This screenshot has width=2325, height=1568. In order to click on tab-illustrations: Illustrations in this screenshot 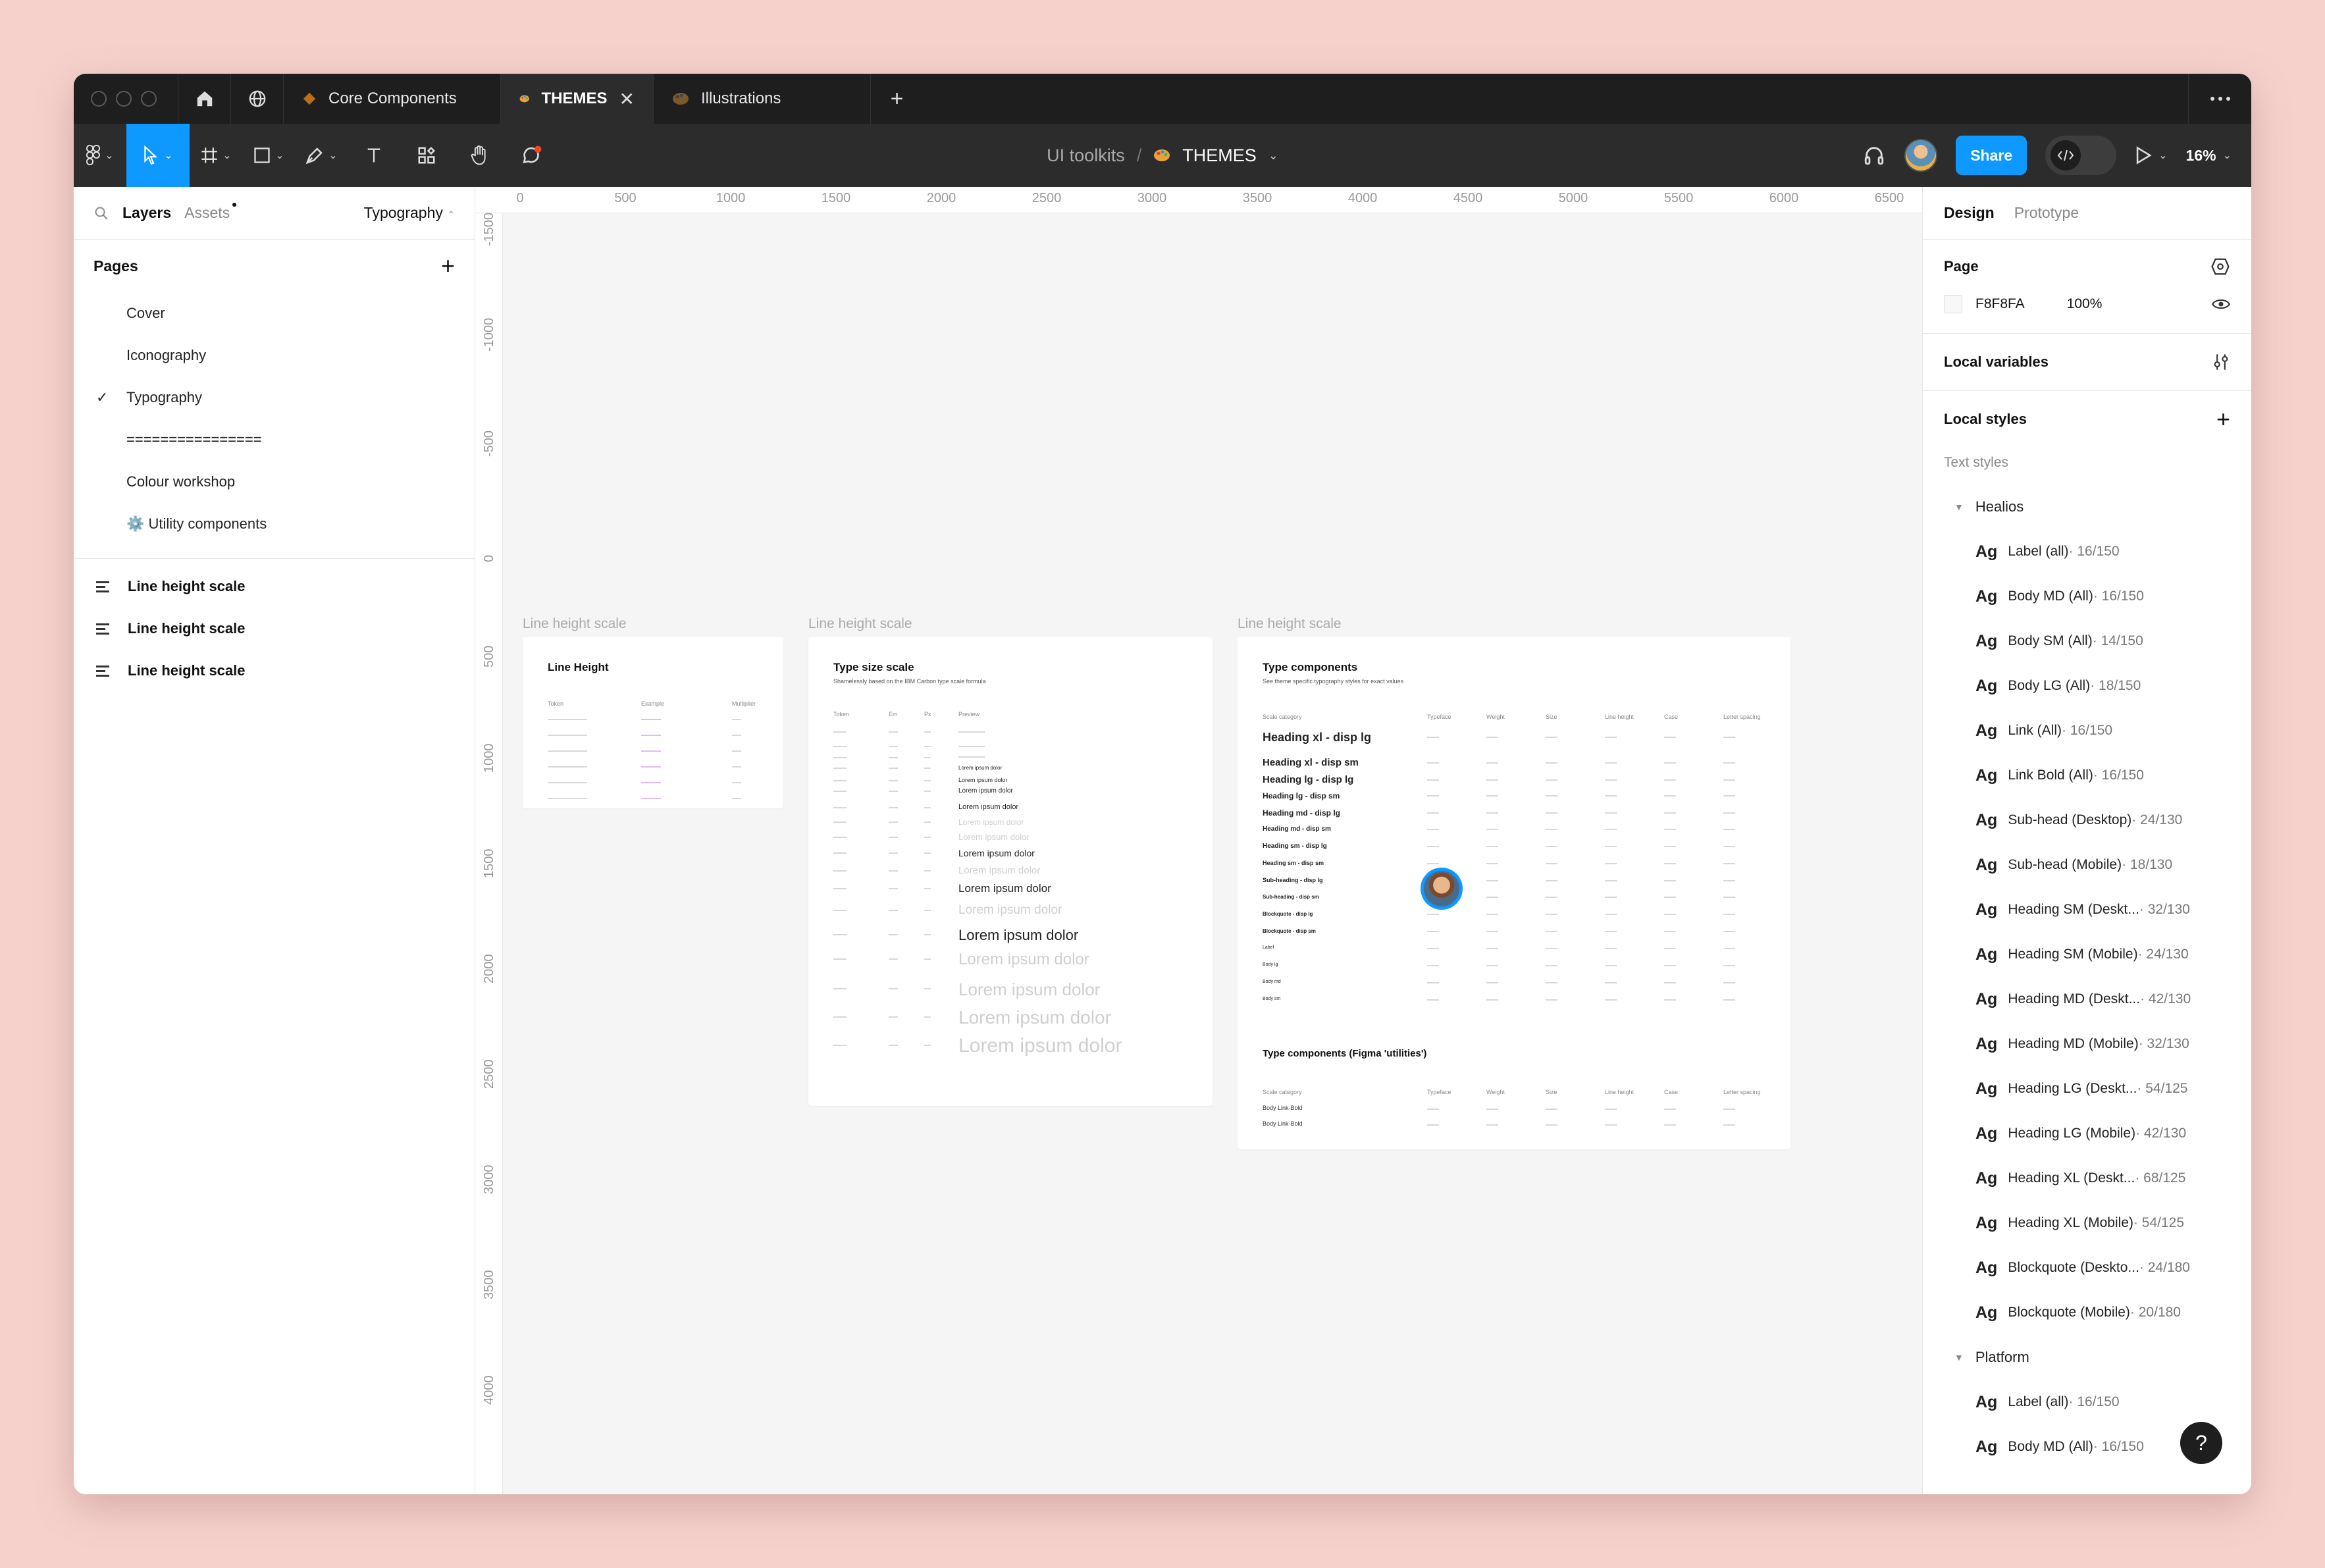, I will do `click(761, 99)`.